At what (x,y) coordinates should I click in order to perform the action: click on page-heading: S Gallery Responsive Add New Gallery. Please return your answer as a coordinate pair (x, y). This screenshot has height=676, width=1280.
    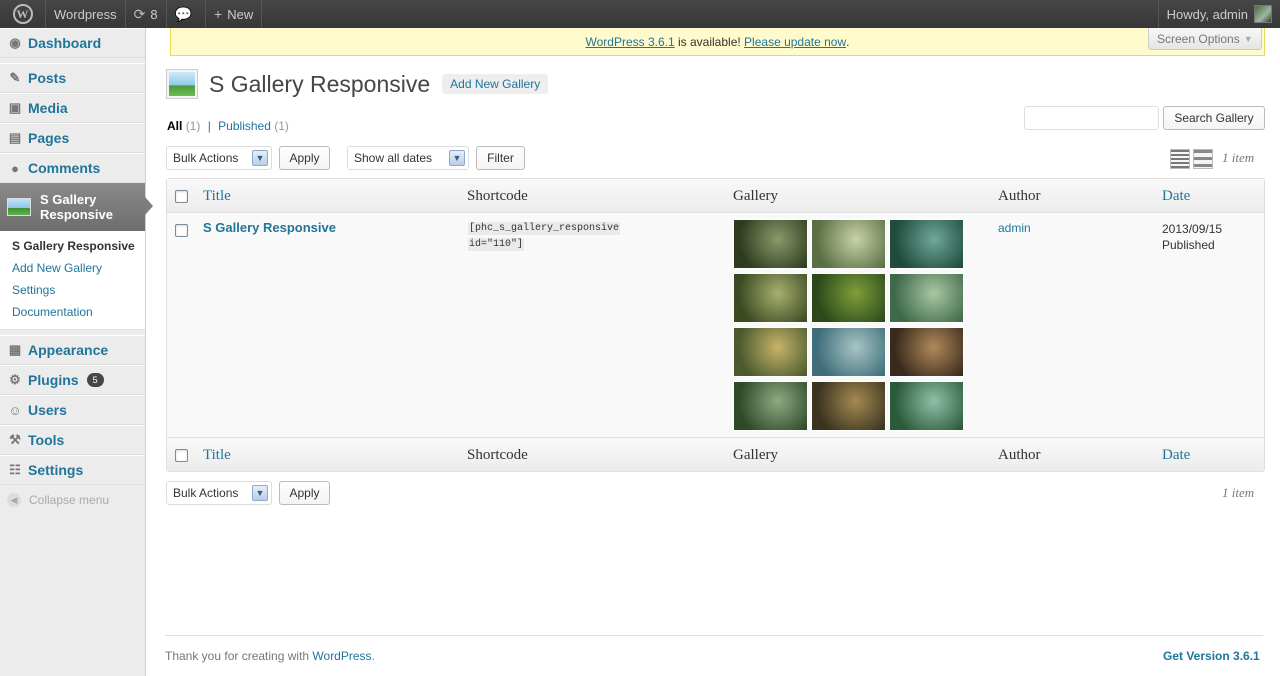
    Looking at the image, I should click on (358, 84).